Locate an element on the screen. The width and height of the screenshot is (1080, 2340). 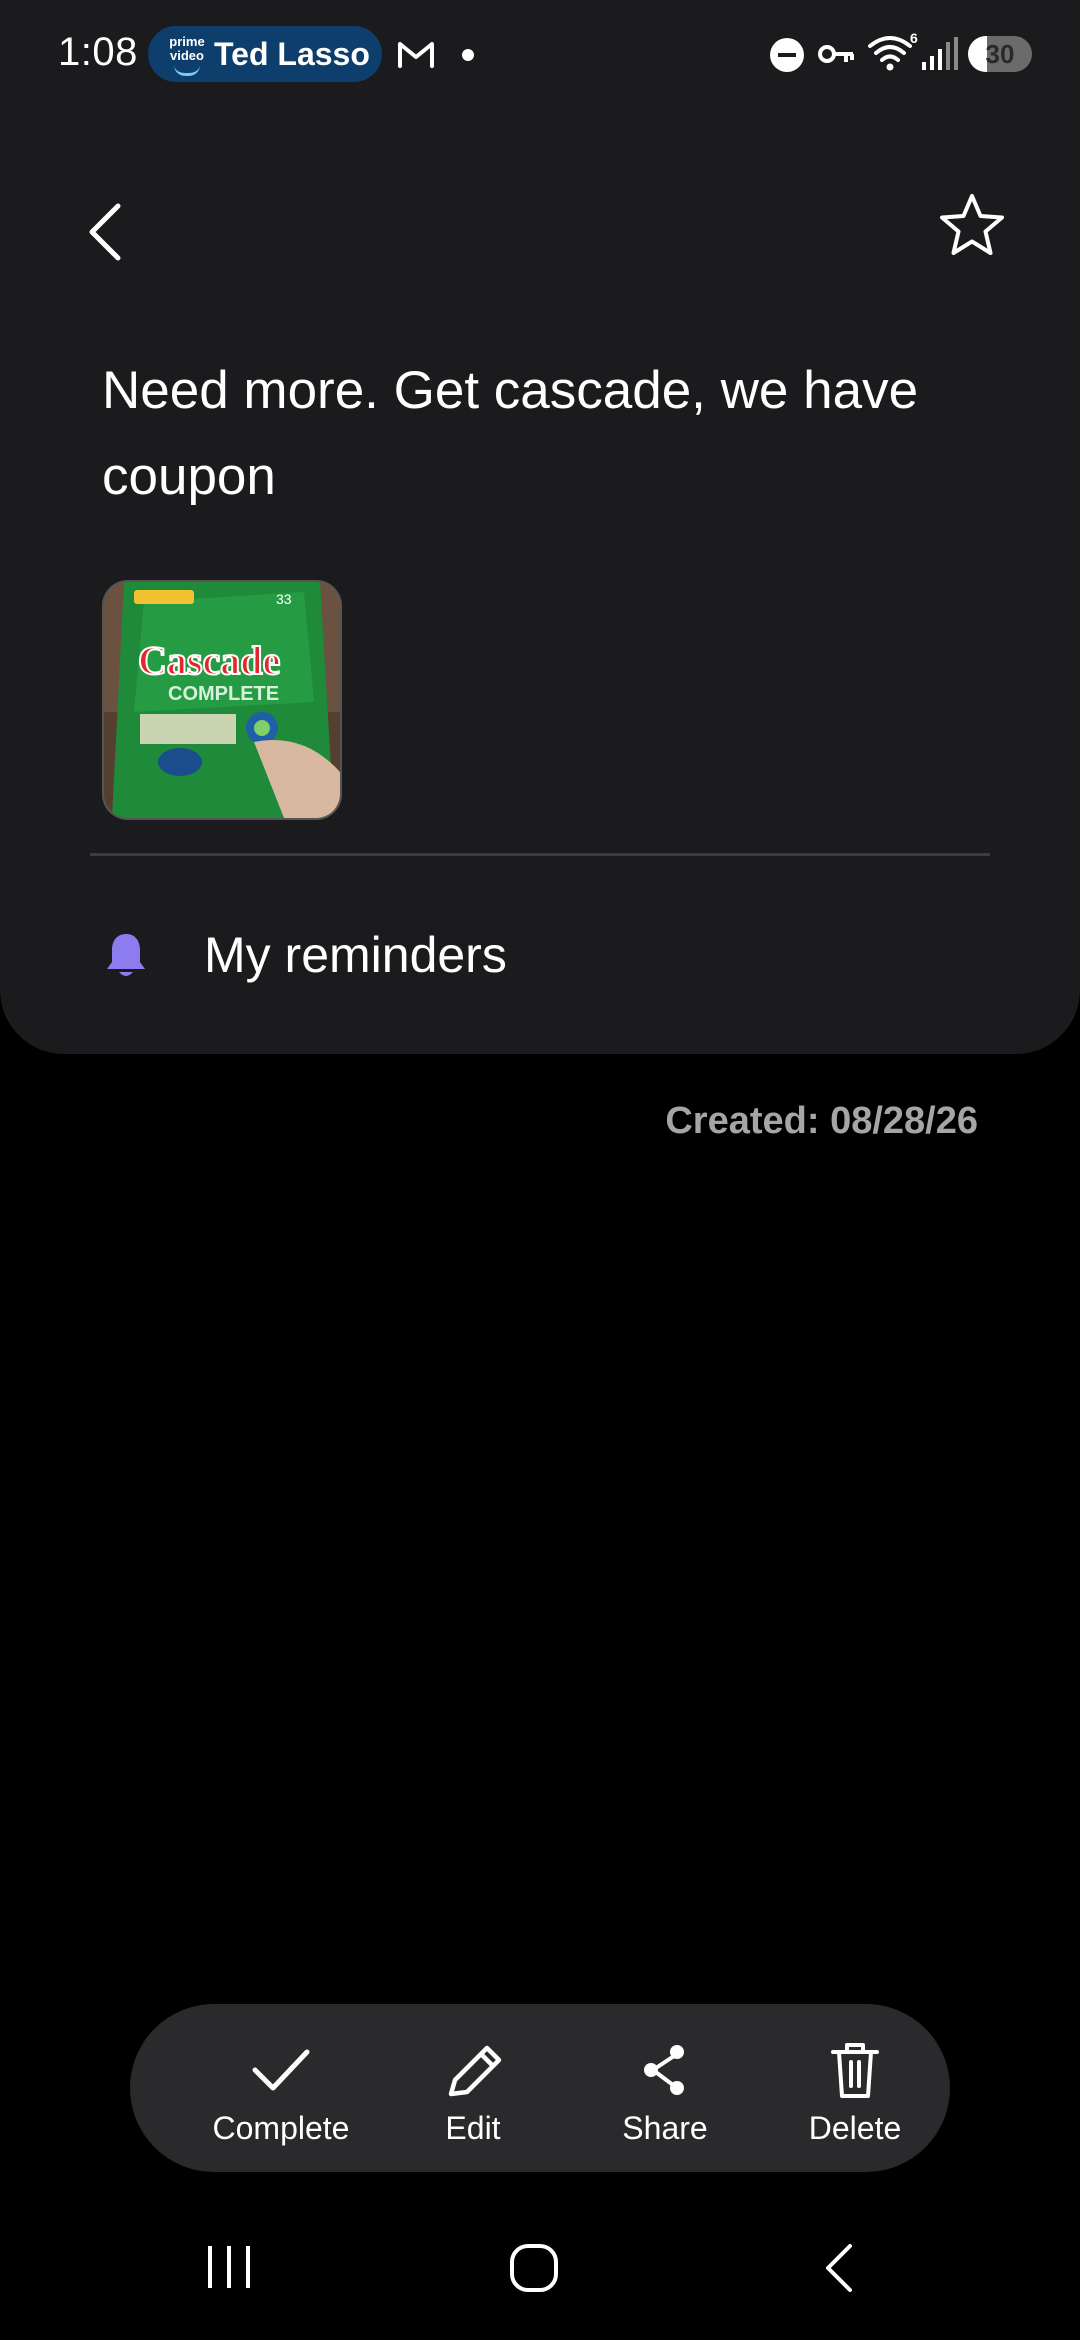
favorite-star-button is located at coordinates (972, 226).